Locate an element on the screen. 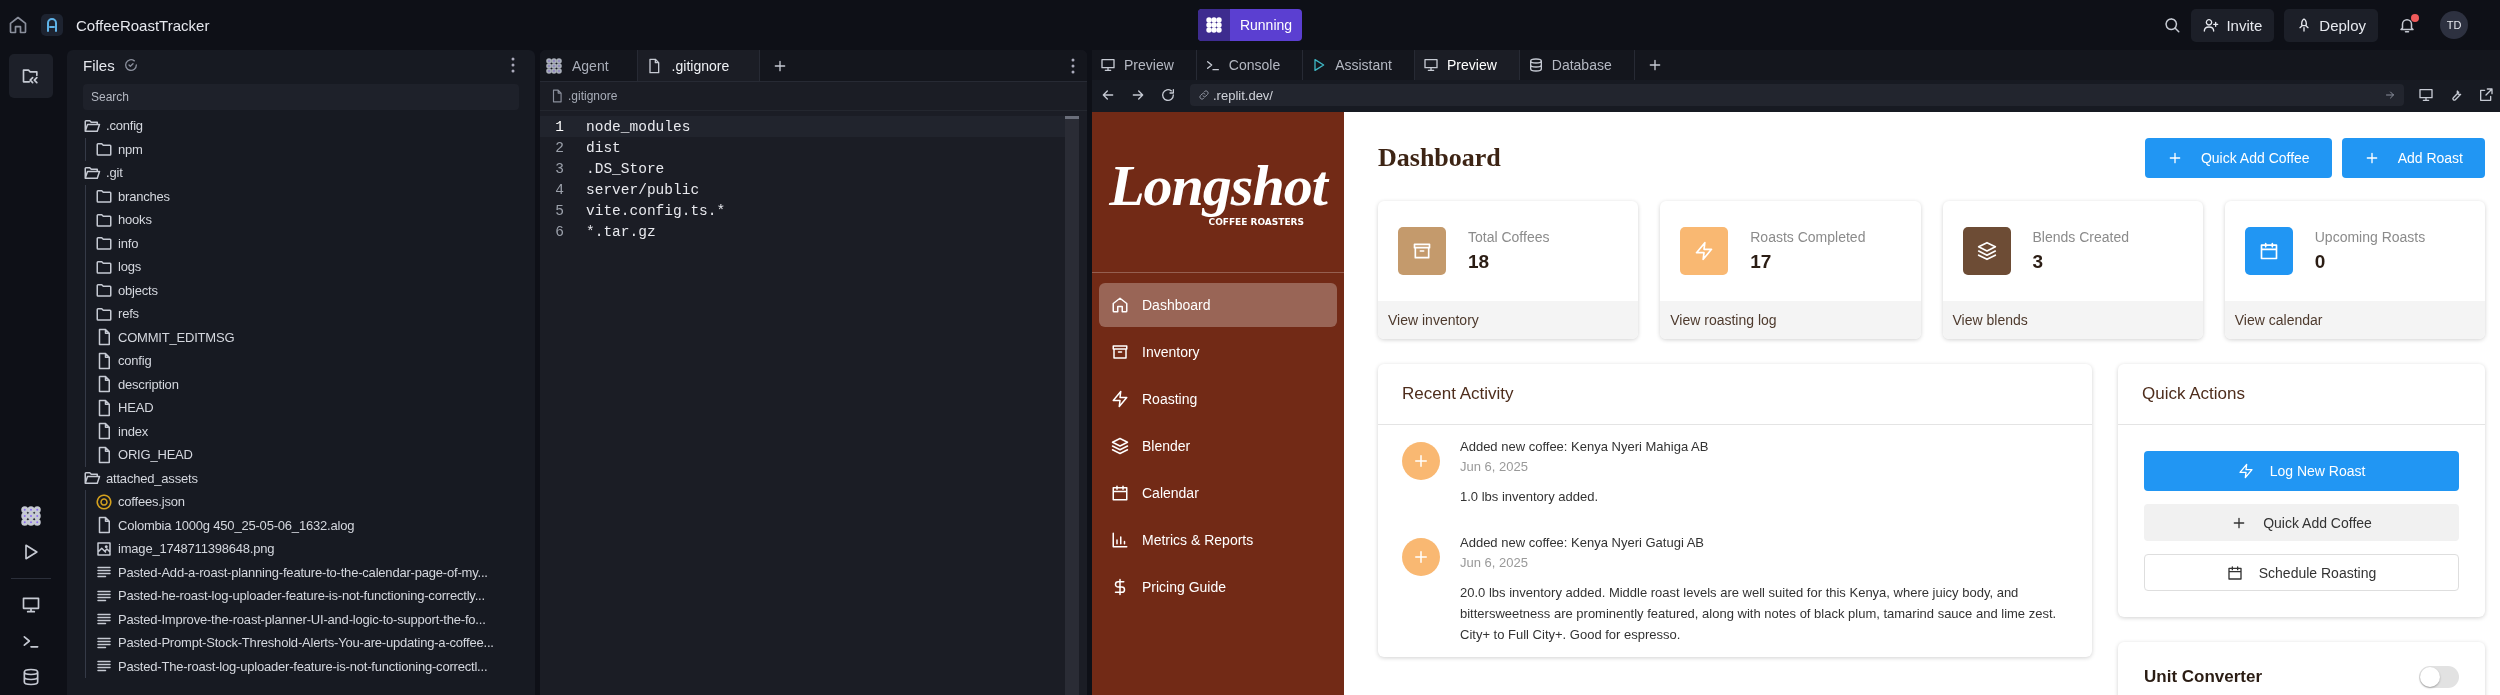  bell-icon is located at coordinates (2407, 25).